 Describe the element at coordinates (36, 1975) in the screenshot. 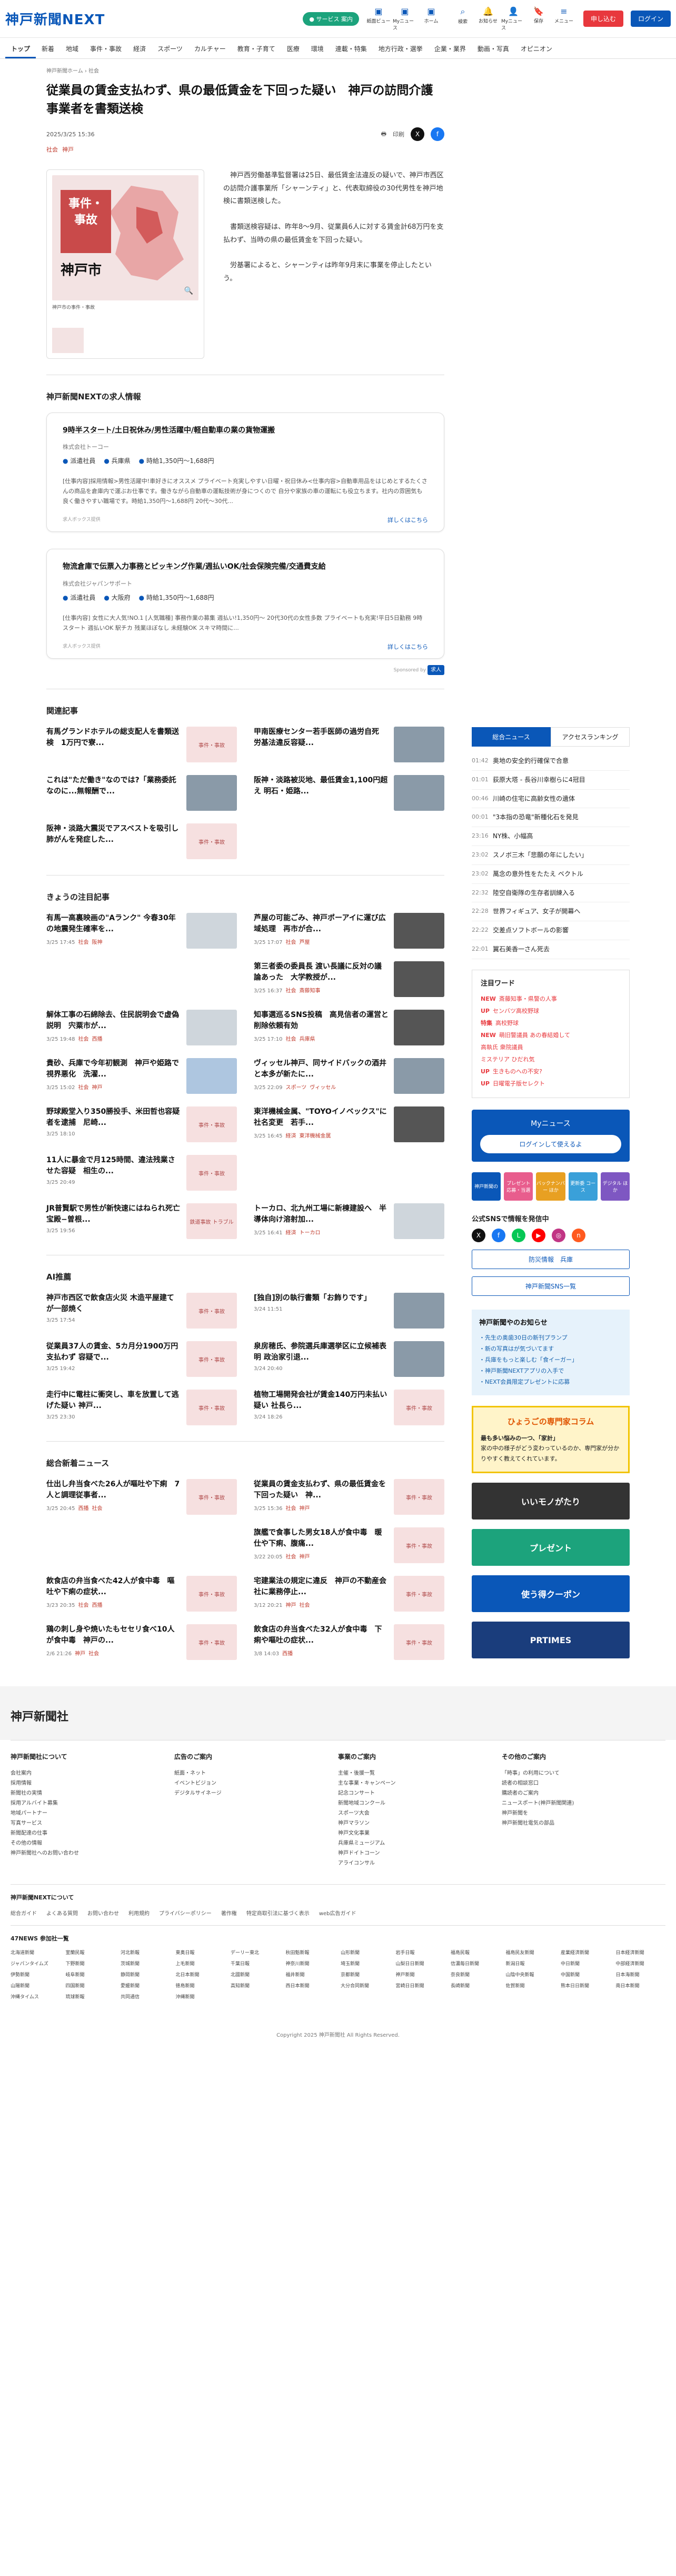

I see `member-link: 伊勢新聞` at that location.